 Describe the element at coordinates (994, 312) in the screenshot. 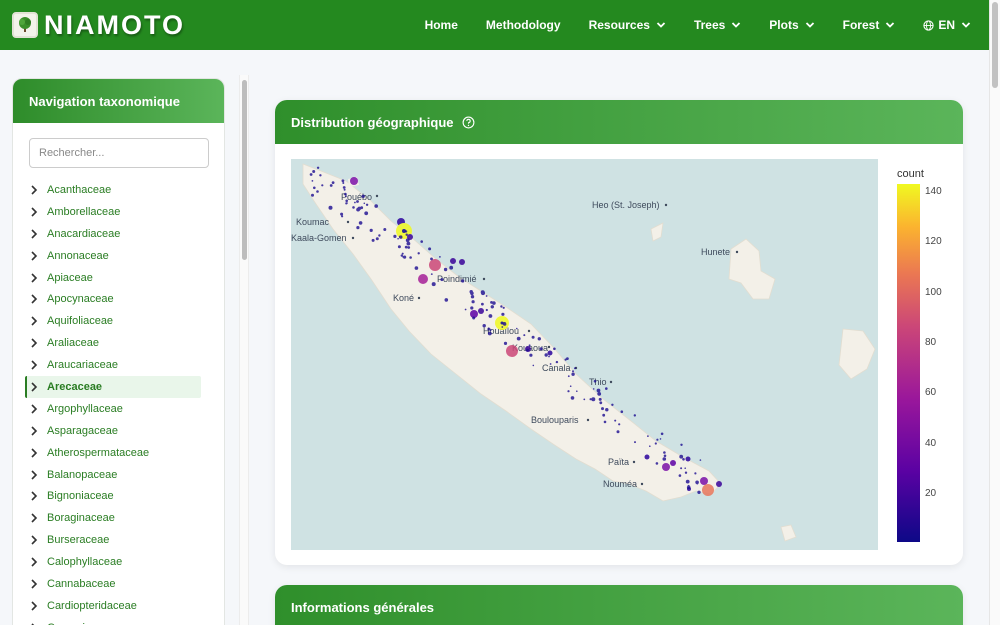

I see `page-scrollbar` at that location.